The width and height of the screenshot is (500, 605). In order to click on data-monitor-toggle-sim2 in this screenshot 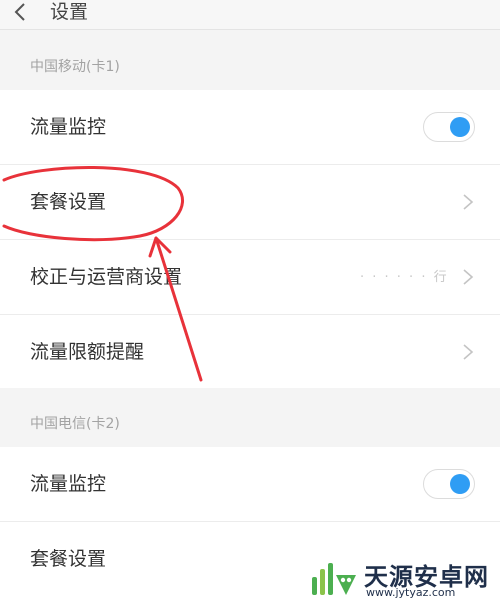, I will do `click(449, 484)`.